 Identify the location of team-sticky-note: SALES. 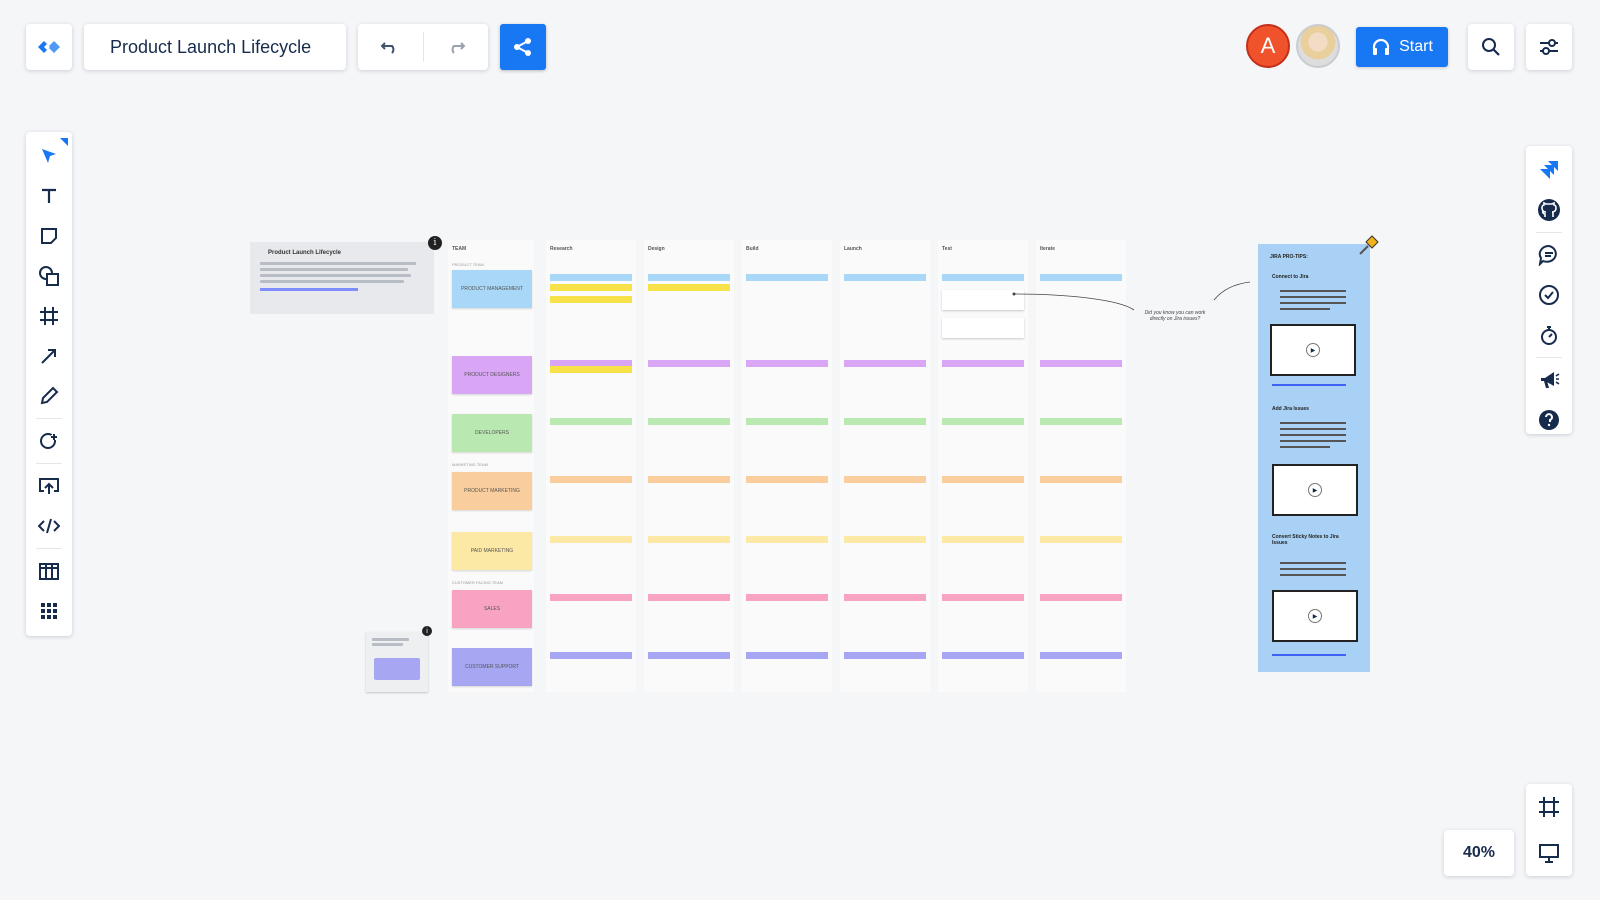
(492, 609).